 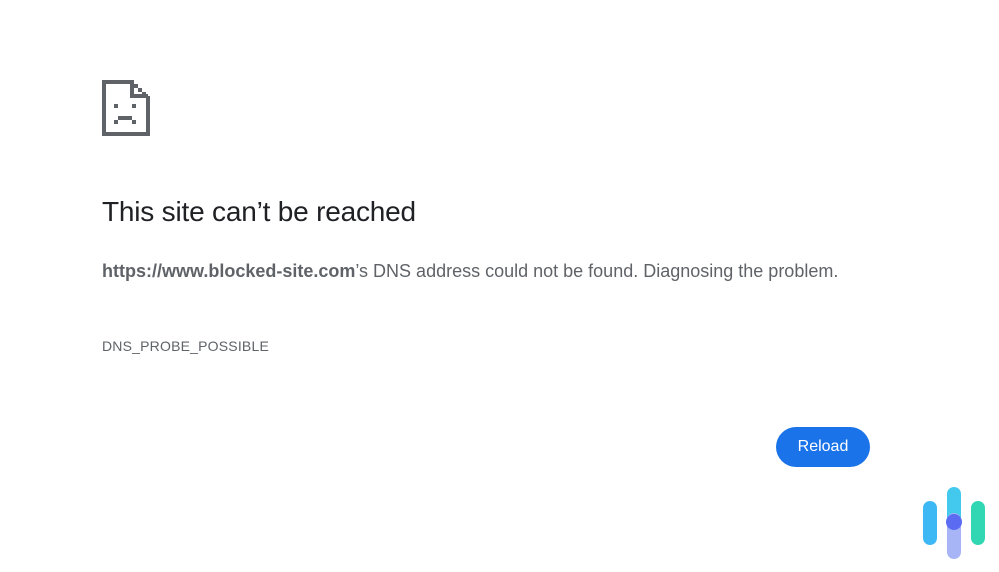 I want to click on error-code: DNS_PROBE_POSSIBLE, so click(x=185, y=346).